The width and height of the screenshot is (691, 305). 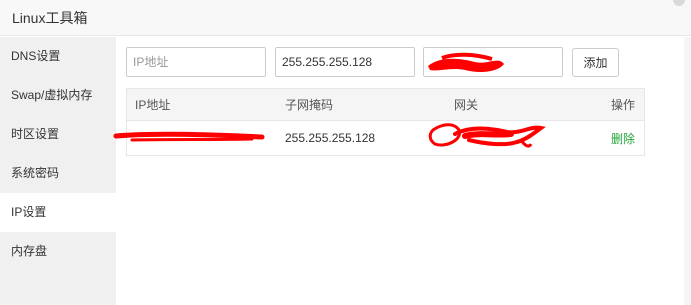 What do you see at coordinates (345, 62) in the screenshot?
I see `subnet-mask-input` at bounding box center [345, 62].